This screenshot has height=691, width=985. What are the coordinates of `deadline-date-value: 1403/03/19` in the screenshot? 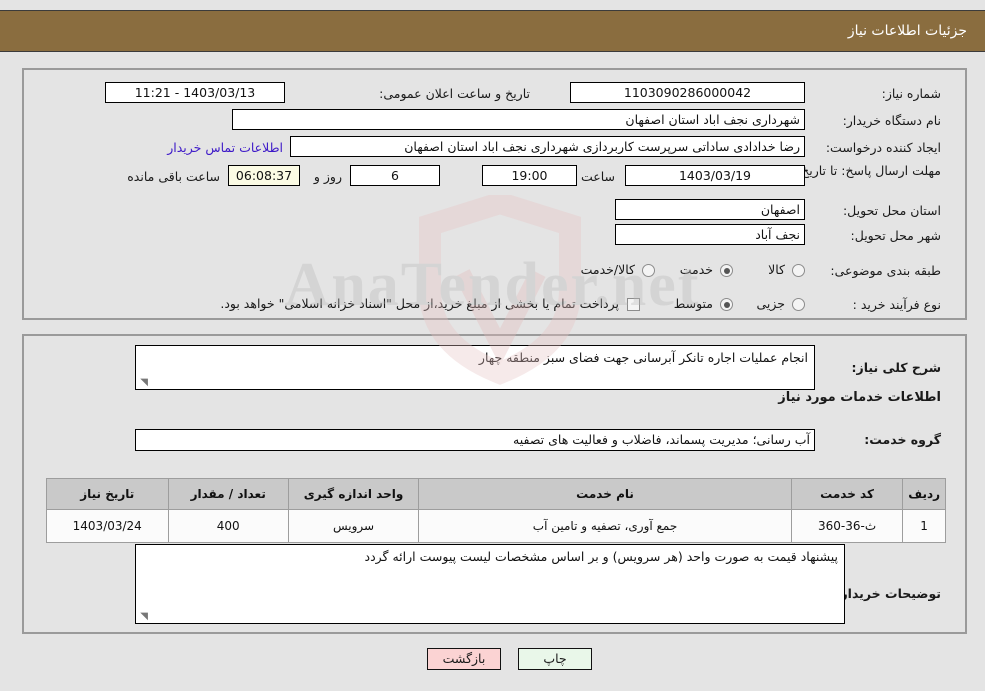 It's located at (715, 175).